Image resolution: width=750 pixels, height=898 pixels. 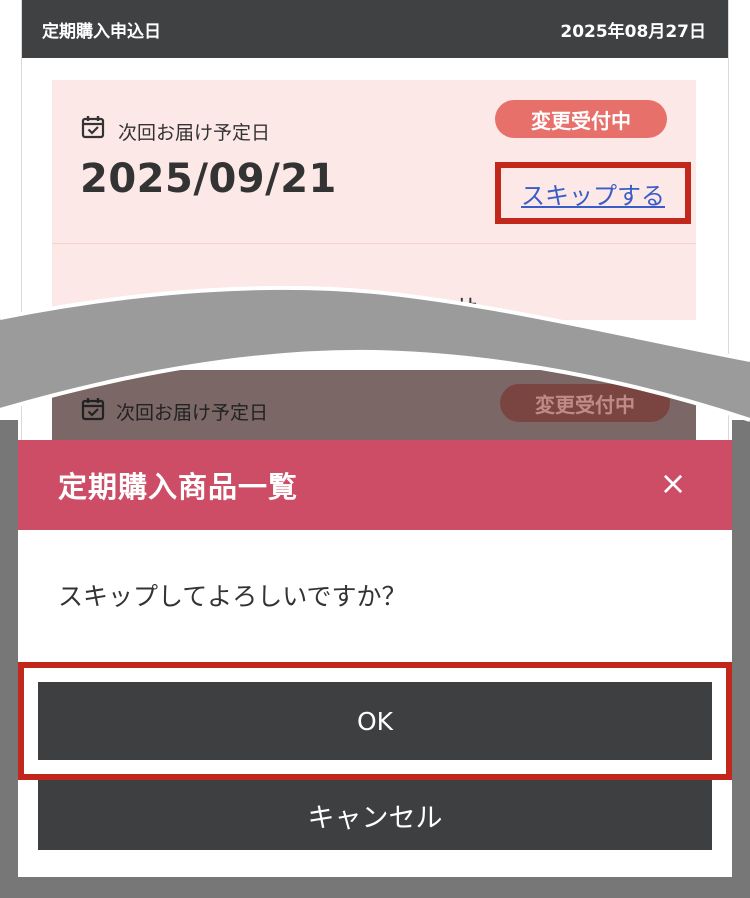 I want to click on status-badge: 変更受付中, so click(x=581, y=119).